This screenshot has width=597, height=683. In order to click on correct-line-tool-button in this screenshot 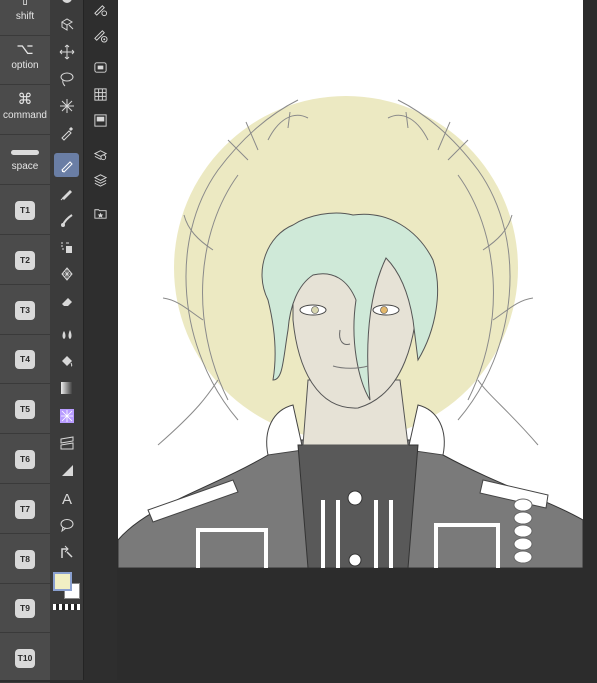, I will do `click(66, 552)`.